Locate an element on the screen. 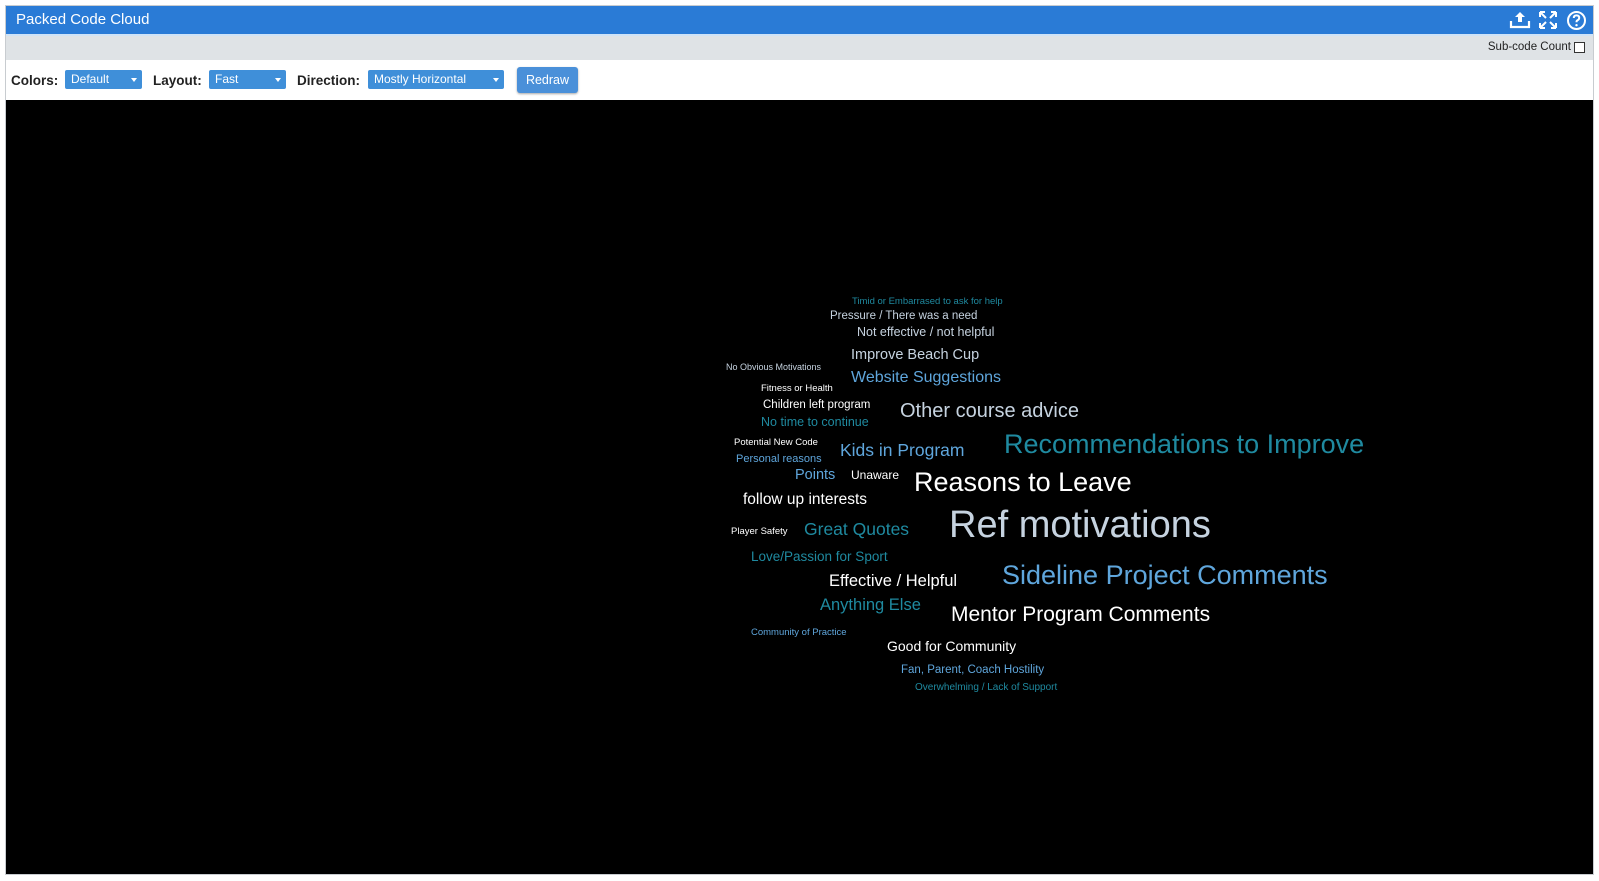 The height and width of the screenshot is (881, 1599). cloud-word: Ref motivations is located at coordinates (1080, 525).